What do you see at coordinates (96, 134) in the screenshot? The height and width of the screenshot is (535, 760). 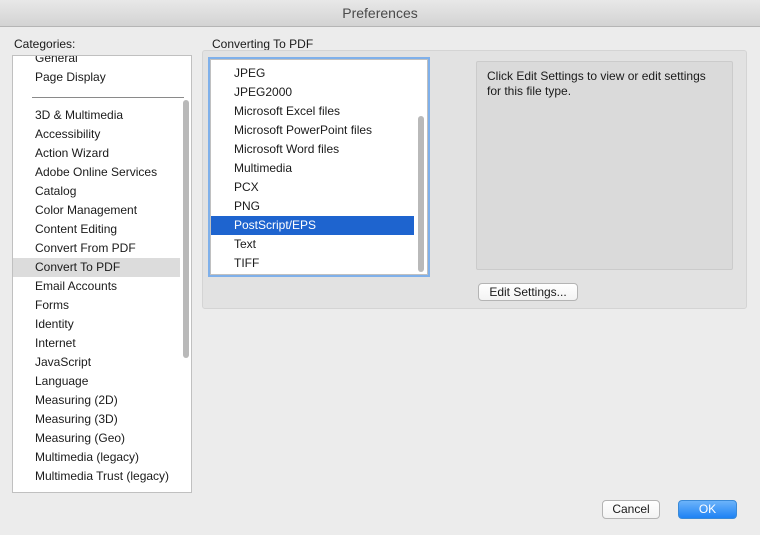 I see `category-item: Accessibility` at bounding box center [96, 134].